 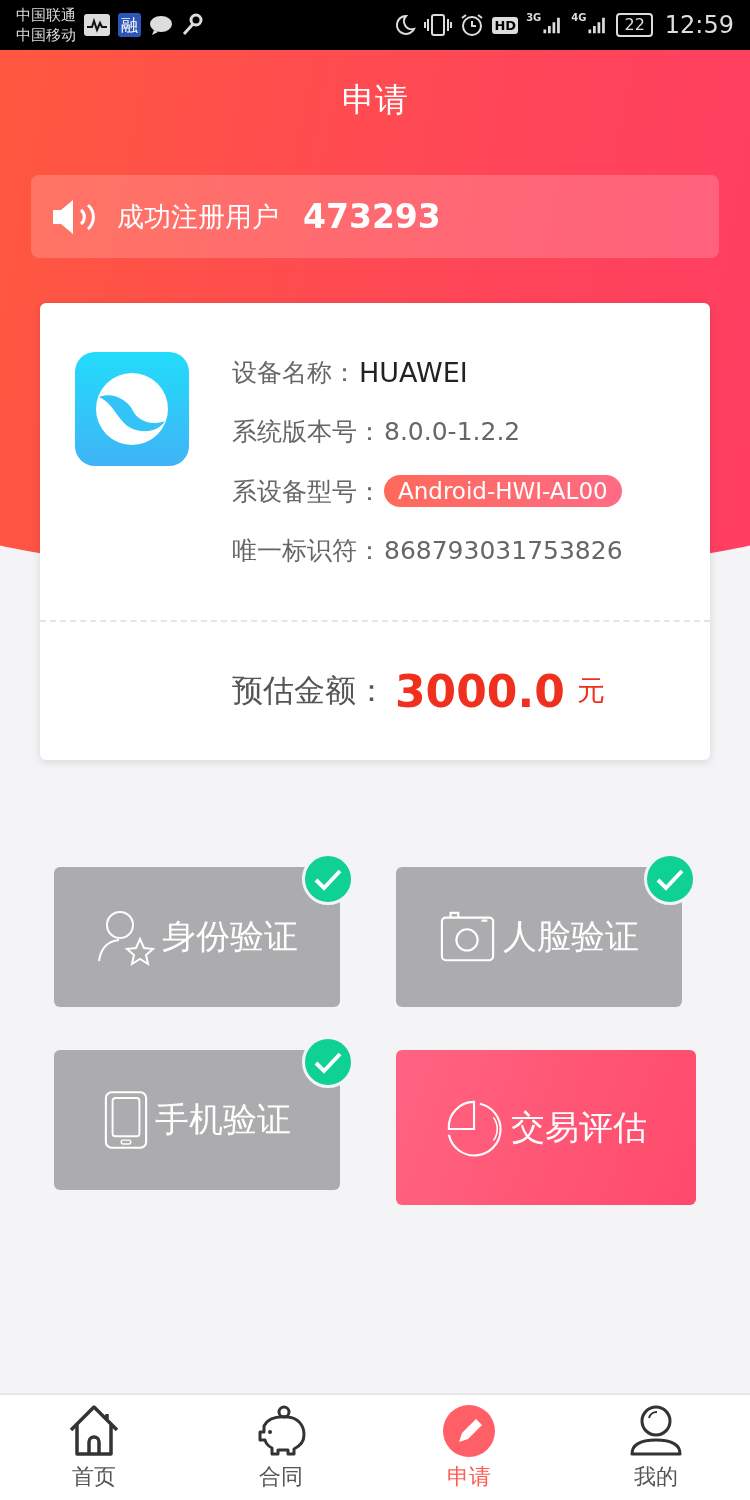 What do you see at coordinates (468, 1430) in the screenshot?
I see `pencil-icon` at bounding box center [468, 1430].